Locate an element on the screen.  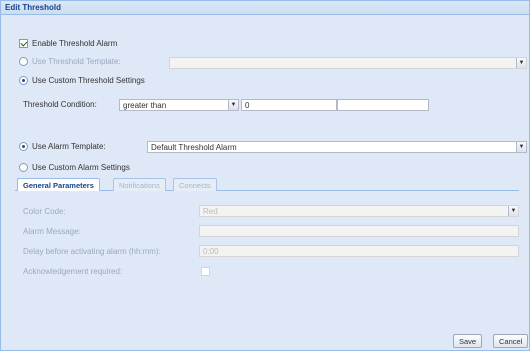
delay-value: 0:00 is located at coordinates (211, 251).